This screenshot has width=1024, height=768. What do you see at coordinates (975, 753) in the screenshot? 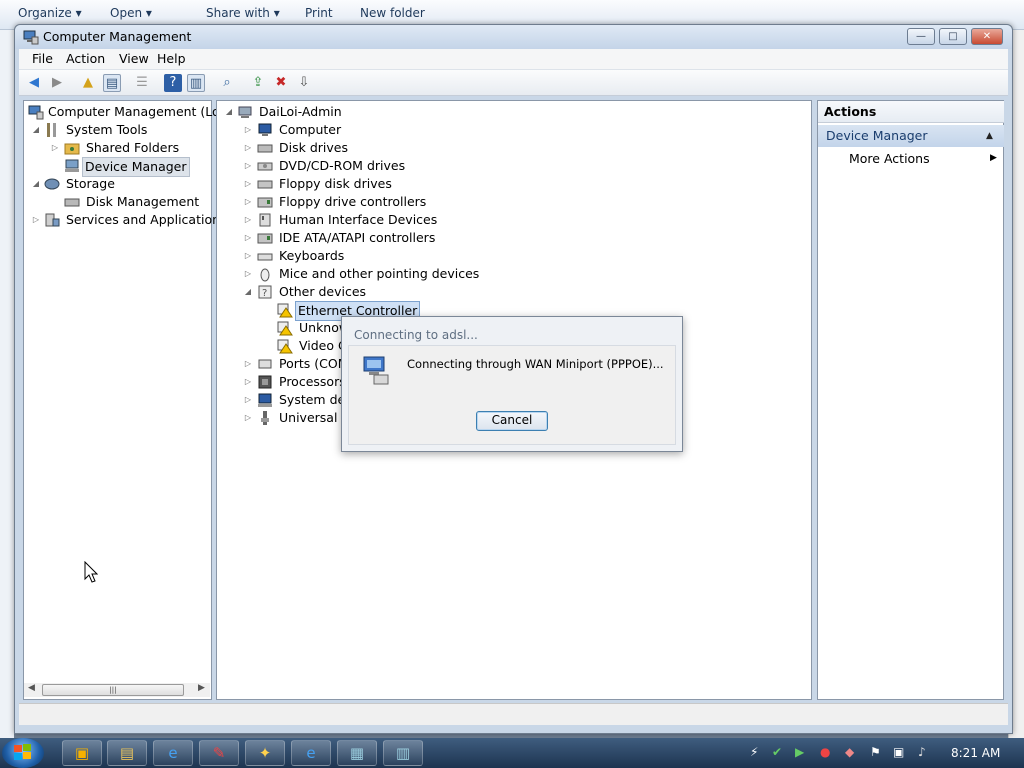
I see `clock: 8:21 AM` at bounding box center [975, 753].